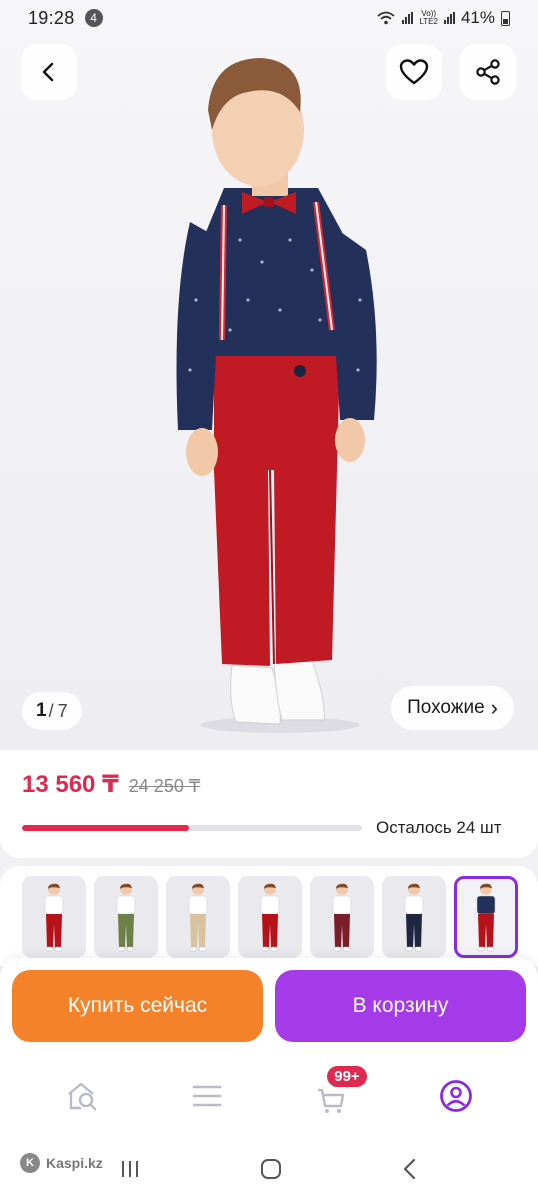 The height and width of the screenshot is (1200, 538). What do you see at coordinates (130, 1169) in the screenshot?
I see `recent-apps-icon` at bounding box center [130, 1169].